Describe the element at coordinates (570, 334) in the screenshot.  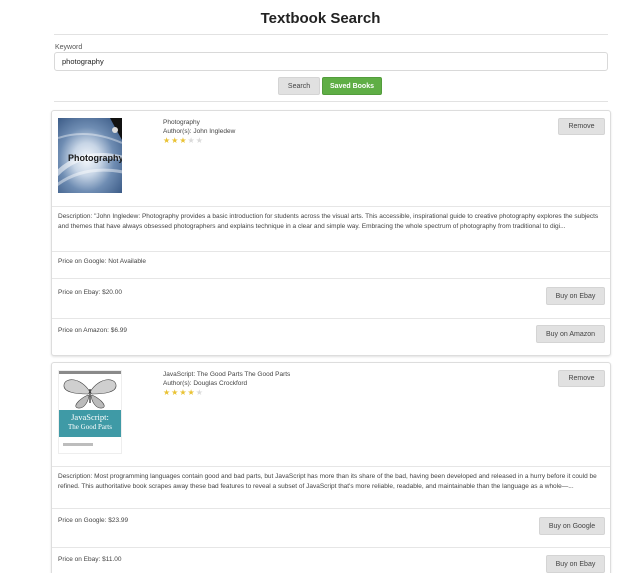
I see `buy-amazon-button: Buy on Amazon` at that location.